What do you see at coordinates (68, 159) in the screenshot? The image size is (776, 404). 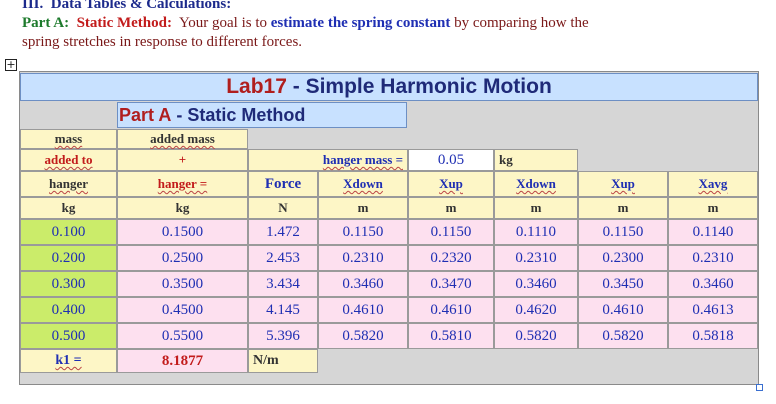 I see `col-mass-header: added to` at bounding box center [68, 159].